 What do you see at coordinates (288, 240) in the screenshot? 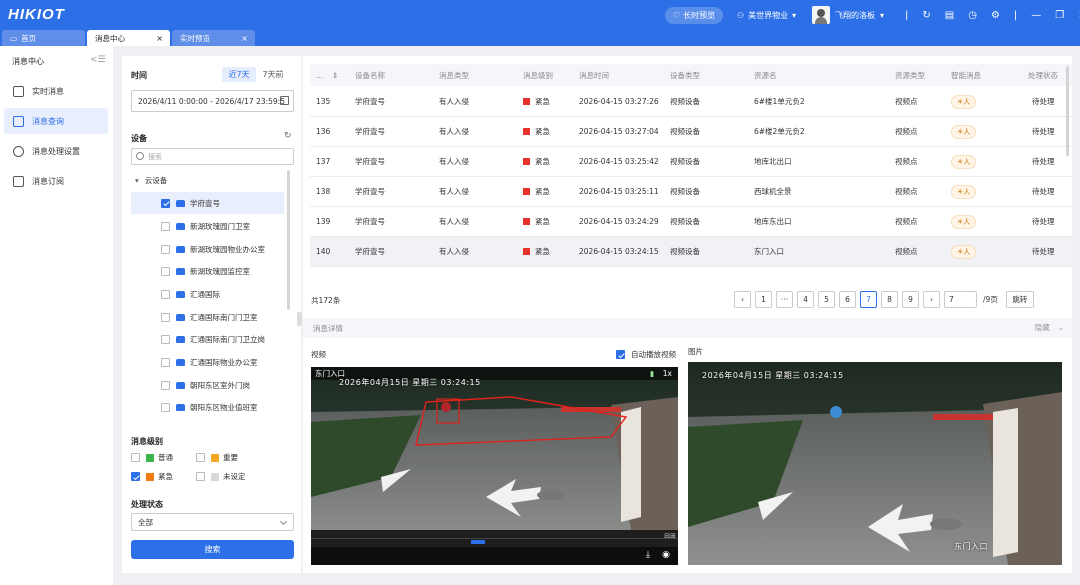
I see `tree-scrollbar` at bounding box center [288, 240].